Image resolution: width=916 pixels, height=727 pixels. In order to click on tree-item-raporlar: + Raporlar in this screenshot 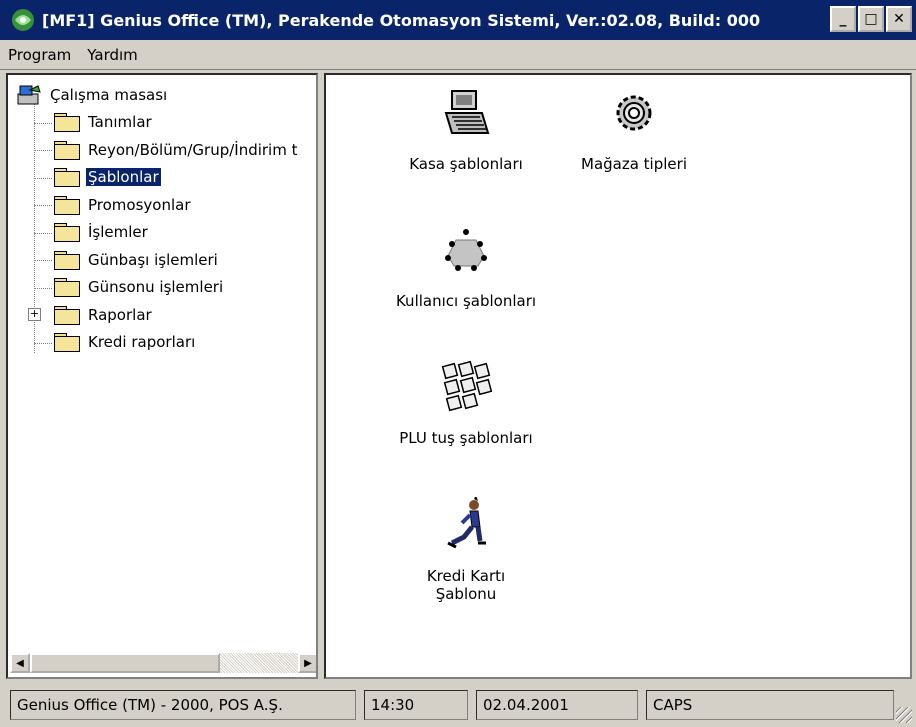, I will do `click(162, 315)`.